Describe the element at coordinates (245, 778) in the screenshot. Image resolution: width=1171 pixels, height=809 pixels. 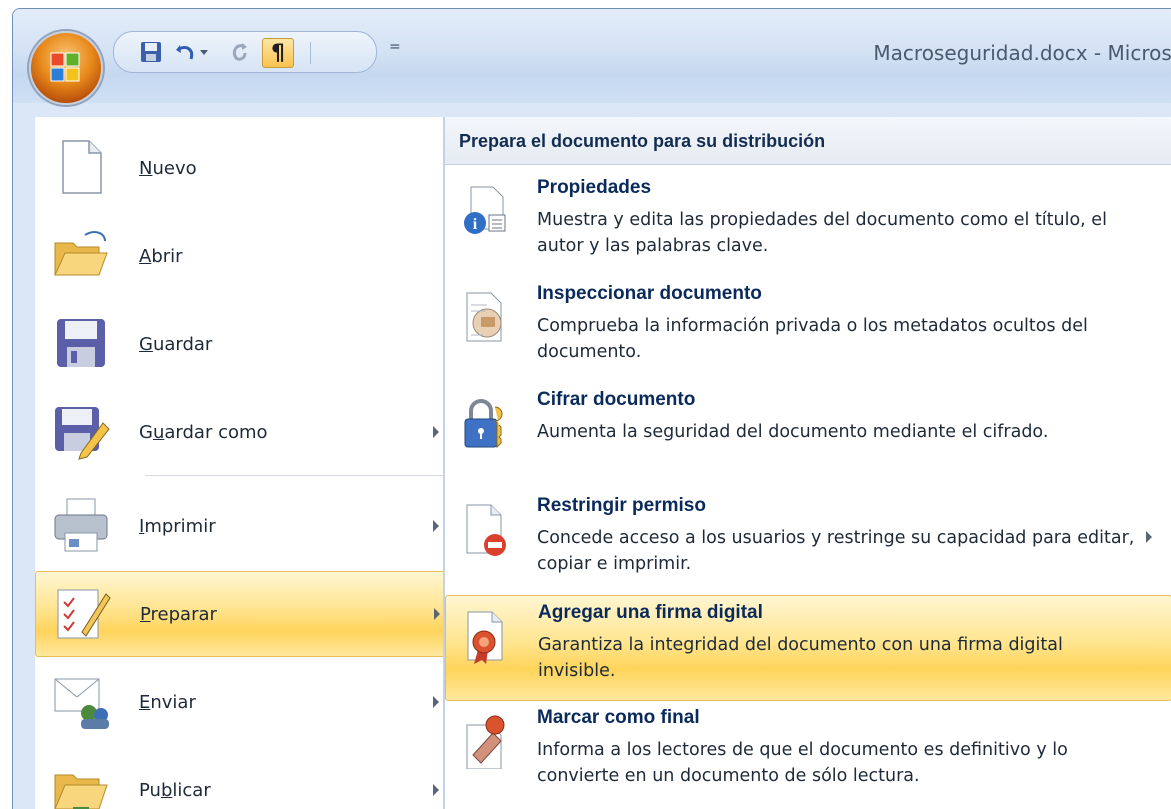
I see `menu-item-publicar: Publicar` at that location.